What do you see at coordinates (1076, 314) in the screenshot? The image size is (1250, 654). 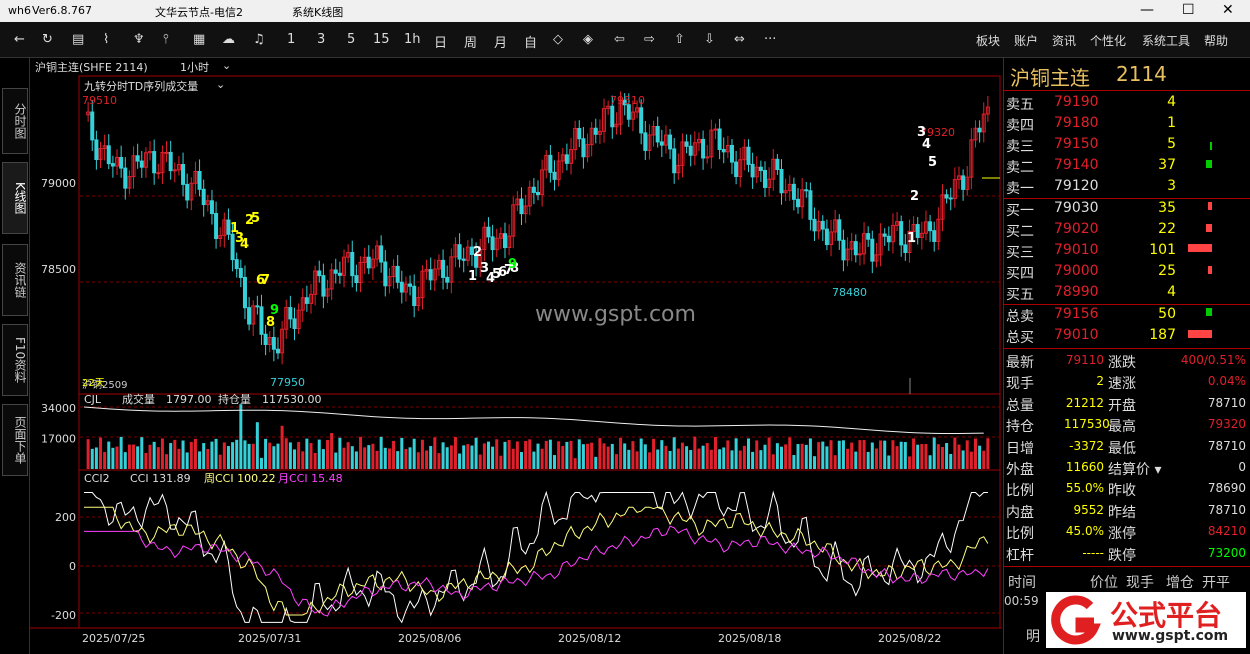 I see `total-price: 79156` at bounding box center [1076, 314].